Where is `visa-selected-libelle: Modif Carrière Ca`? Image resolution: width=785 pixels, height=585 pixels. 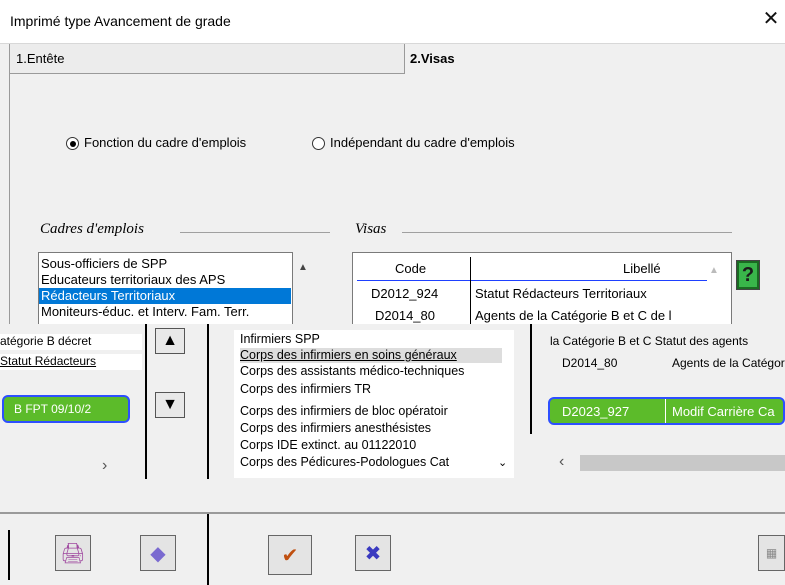
visa-selected-libelle: Modif Carrière Ca is located at coordinates (723, 411).